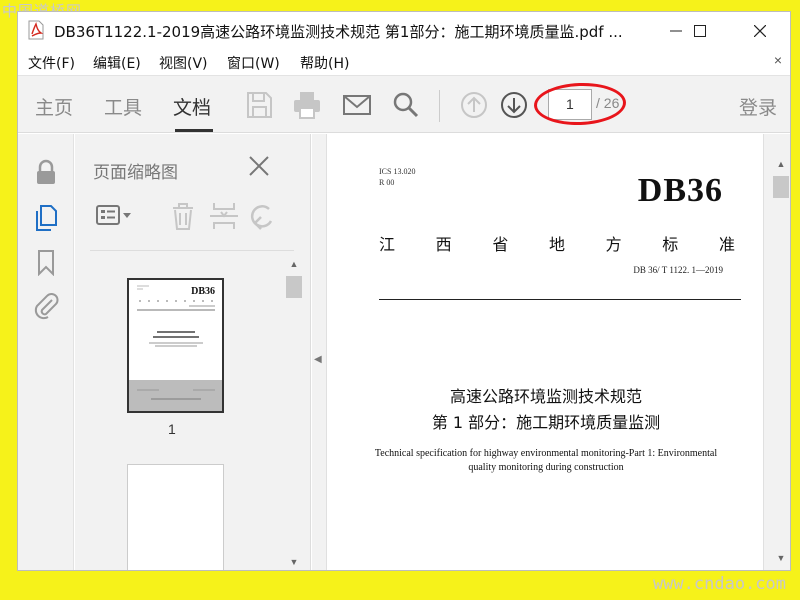  I want to click on watermark-url: www.cndao.com, so click(719, 584).